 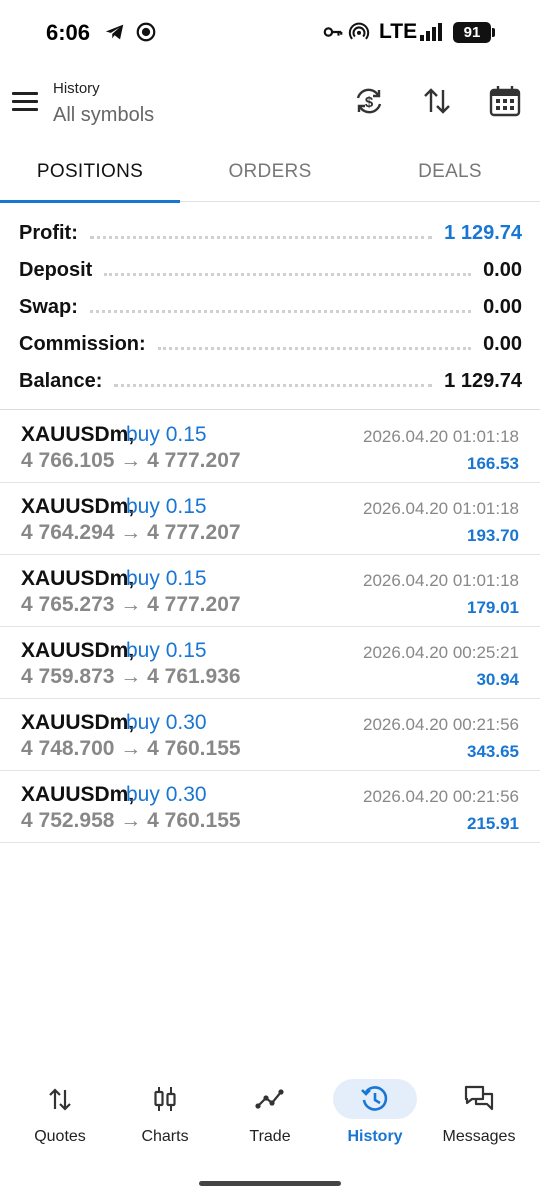 What do you see at coordinates (479, 1098) in the screenshot?
I see `messages-icon` at bounding box center [479, 1098].